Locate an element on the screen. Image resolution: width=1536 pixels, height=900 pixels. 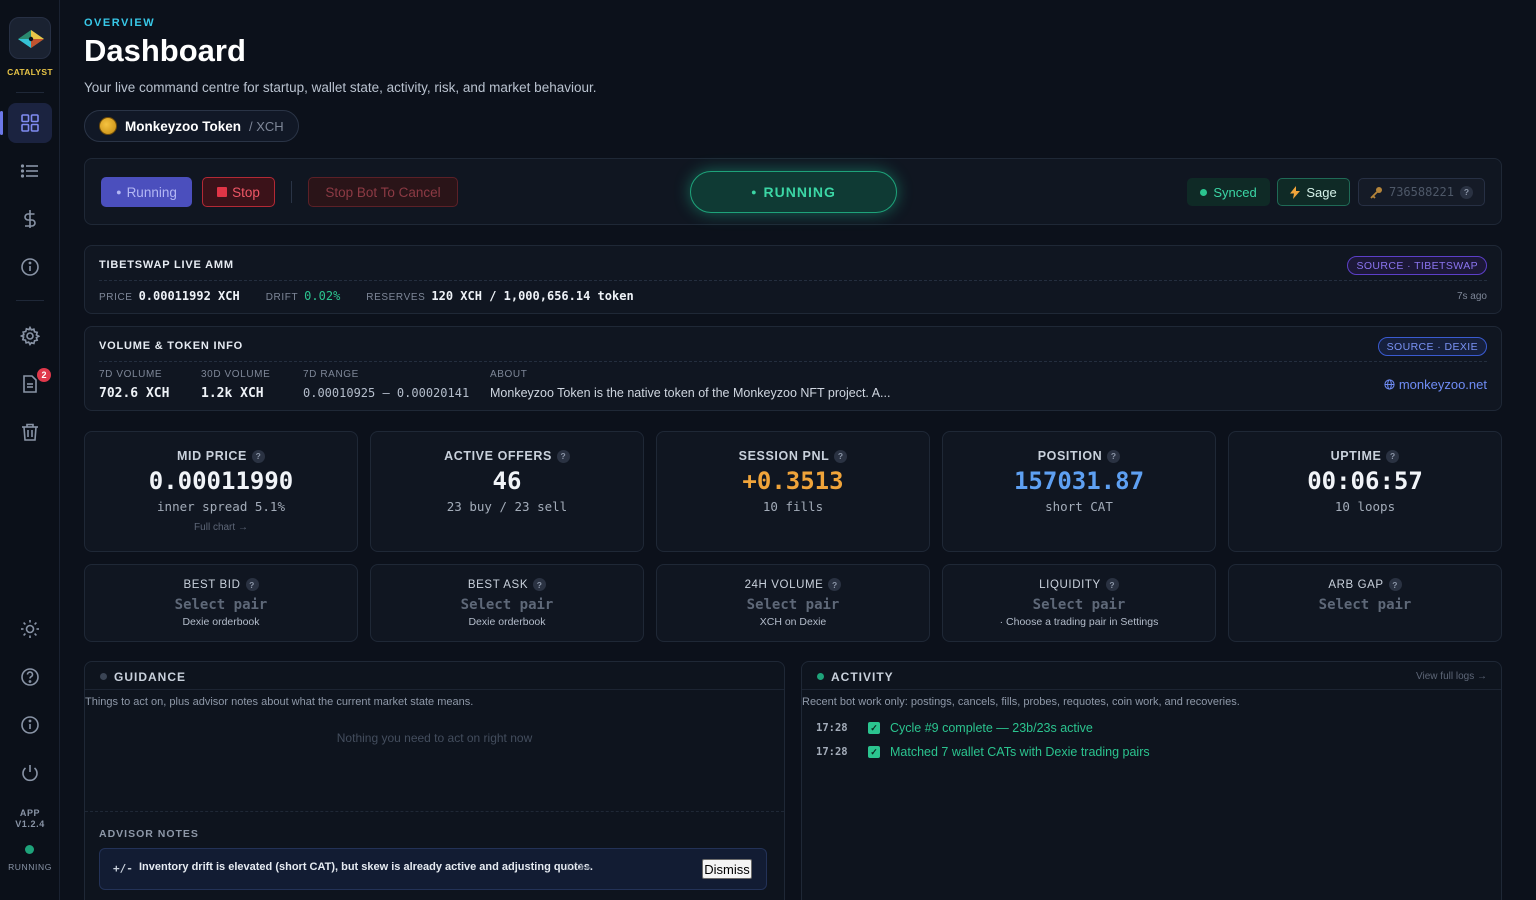
control-divider is located at coordinates (291, 192).